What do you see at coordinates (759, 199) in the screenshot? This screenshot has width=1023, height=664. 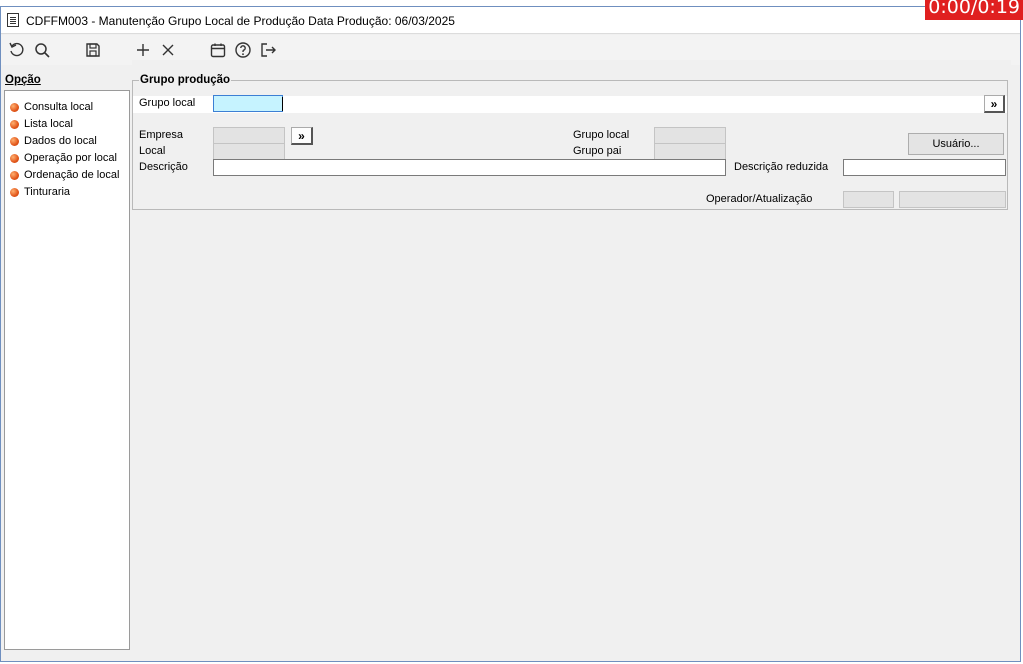 I see `operador-atualizacao-label: Operador/Atualização` at bounding box center [759, 199].